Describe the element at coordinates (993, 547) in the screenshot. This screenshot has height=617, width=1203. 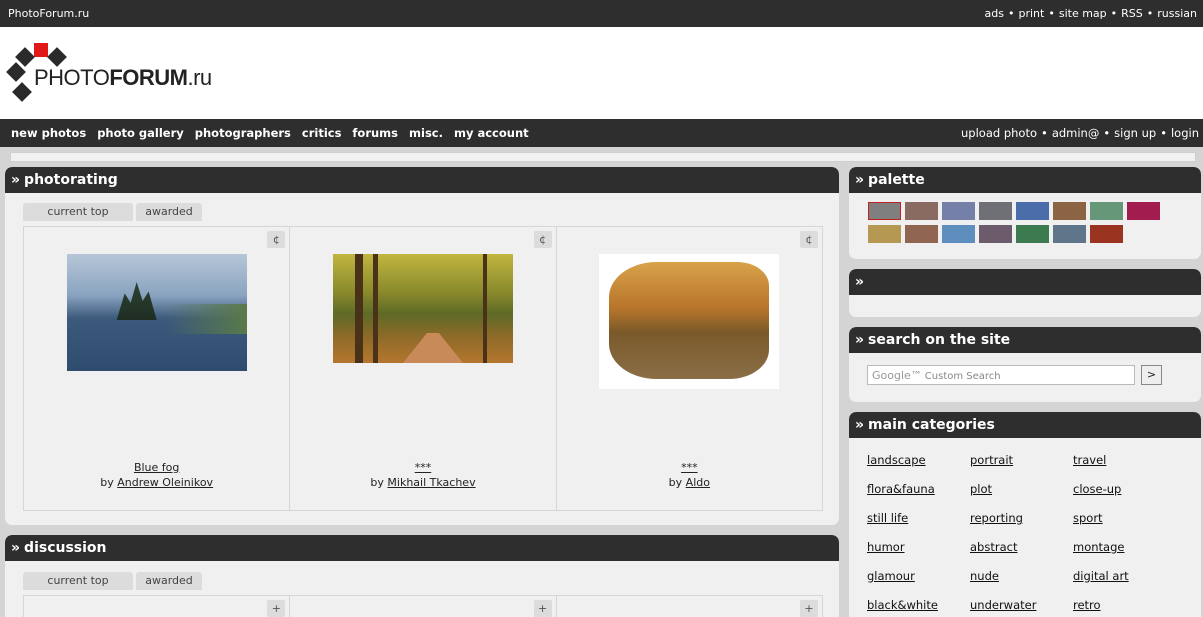
I see `category-link: abstract` at that location.